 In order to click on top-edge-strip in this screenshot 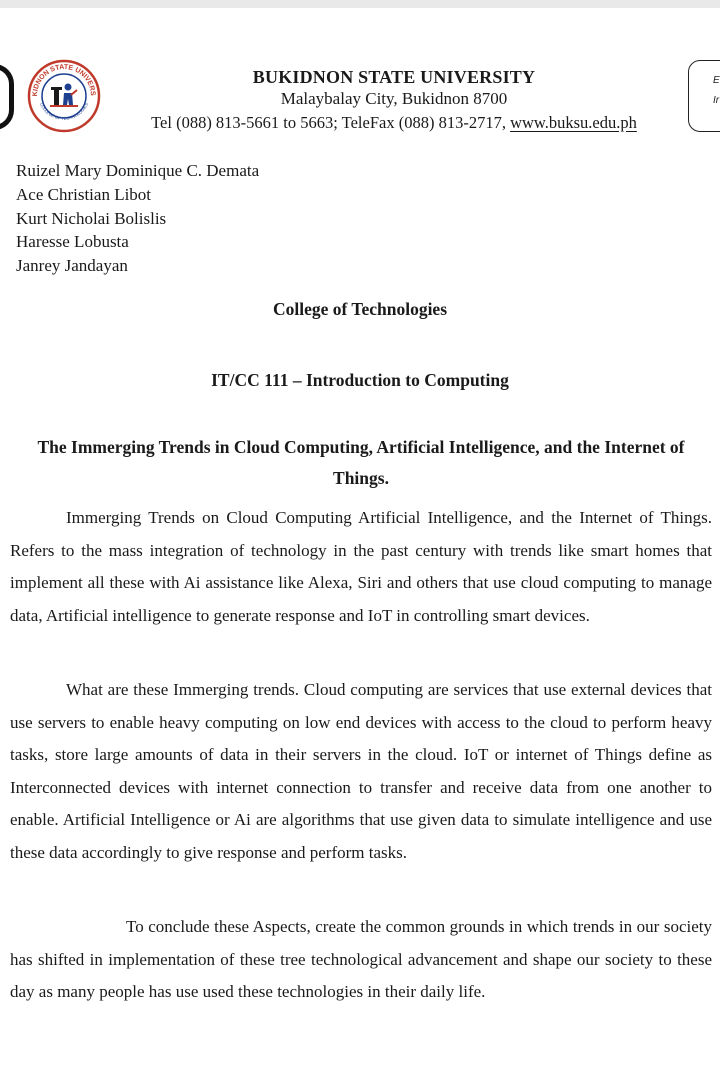, I will do `click(360, 4)`.